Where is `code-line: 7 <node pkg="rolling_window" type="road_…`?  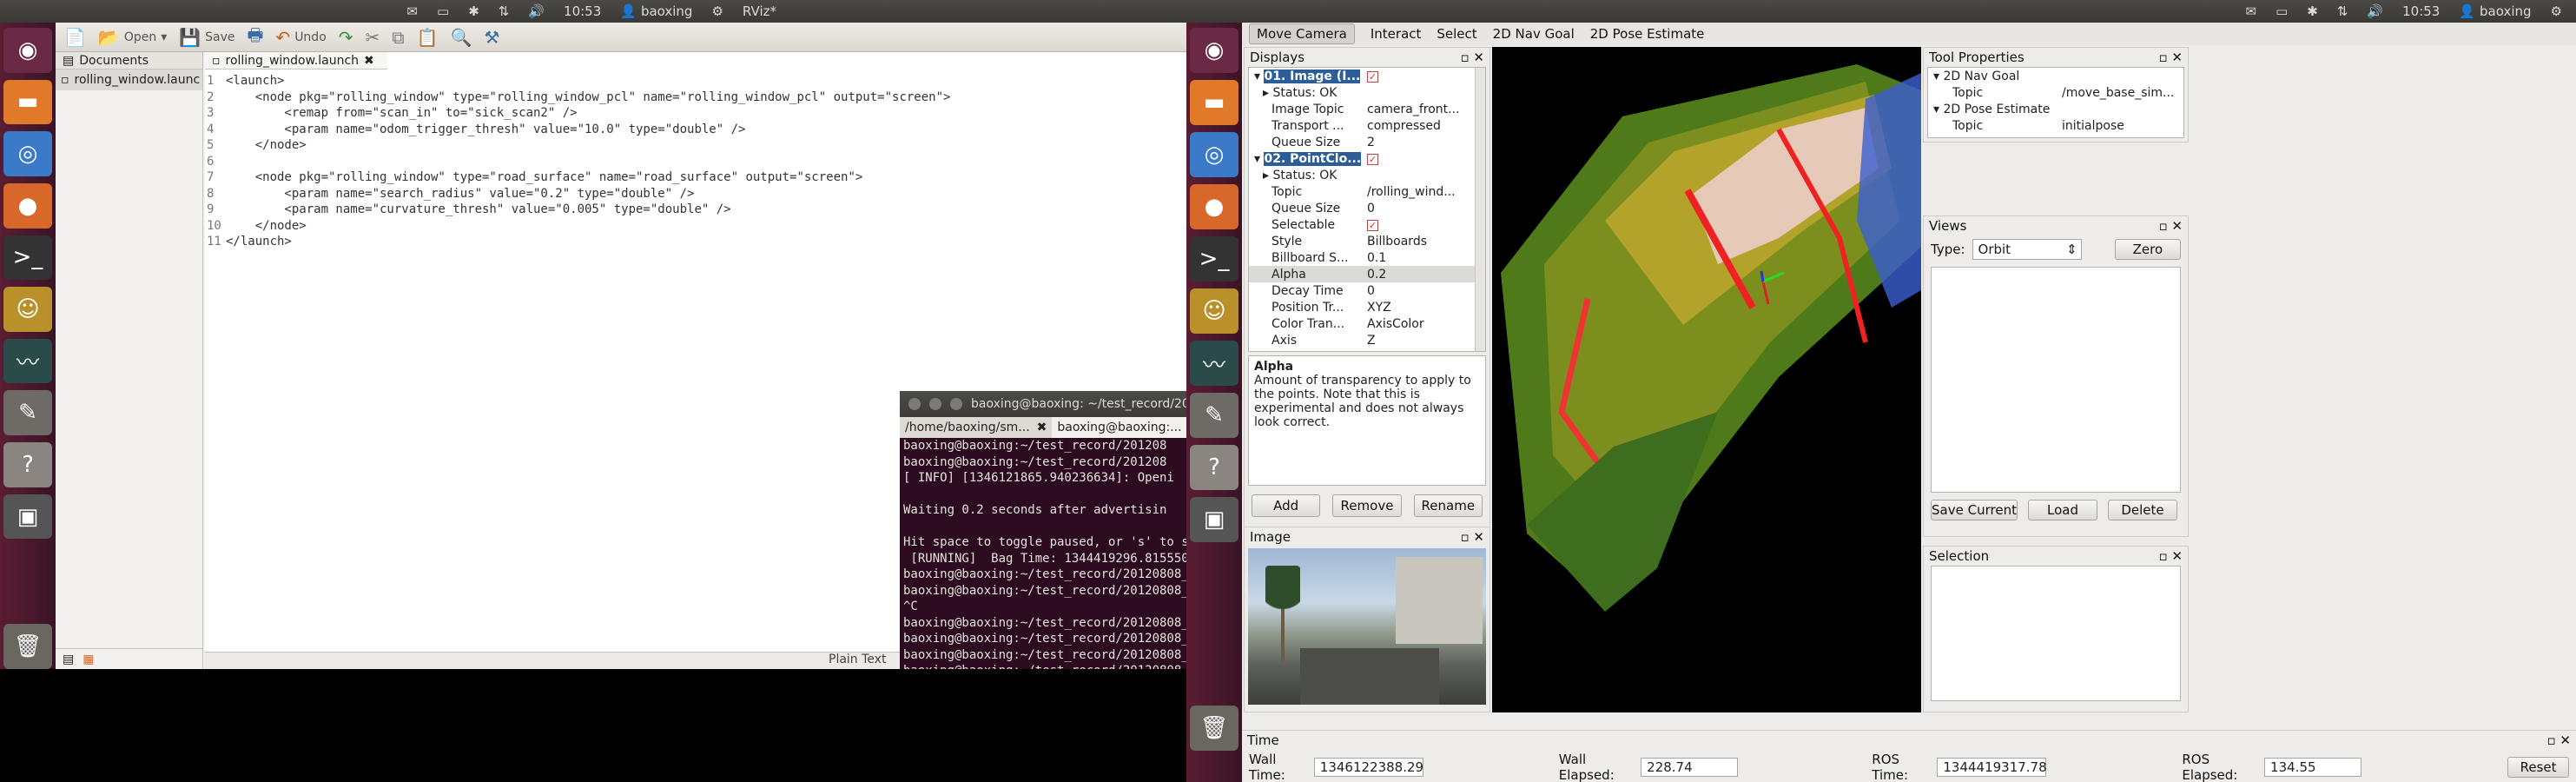
code-line: 7 <node pkg="rolling_window" type="road_… is located at coordinates (723, 177).